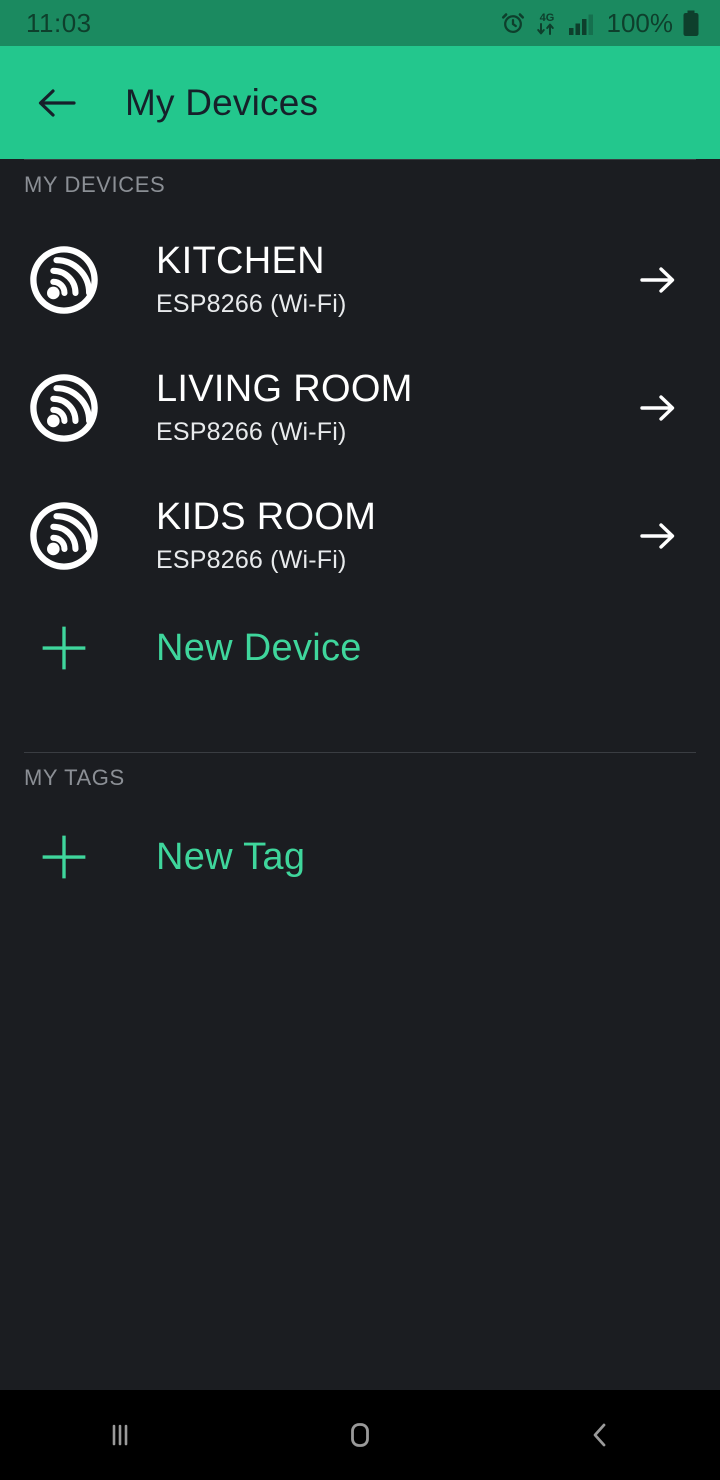 The image size is (720, 1480). I want to click on device-list-item: KIDS ROOM ESP8266 (Wi-Fi), so click(360, 536).